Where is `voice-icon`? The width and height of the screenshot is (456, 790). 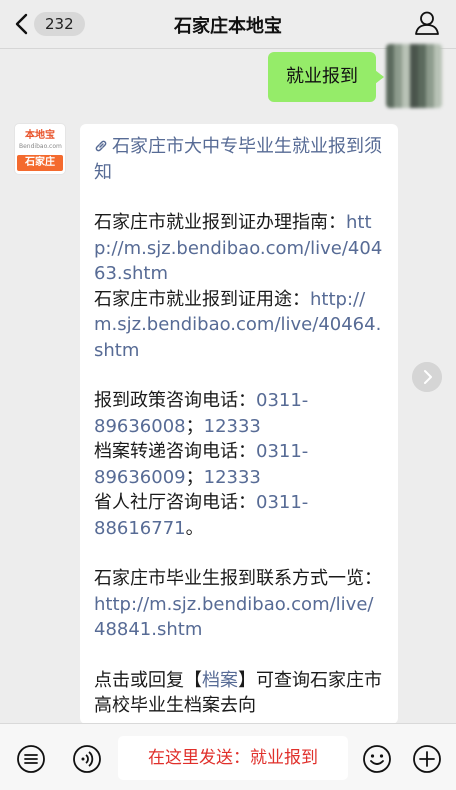 voice-icon is located at coordinates (87, 759).